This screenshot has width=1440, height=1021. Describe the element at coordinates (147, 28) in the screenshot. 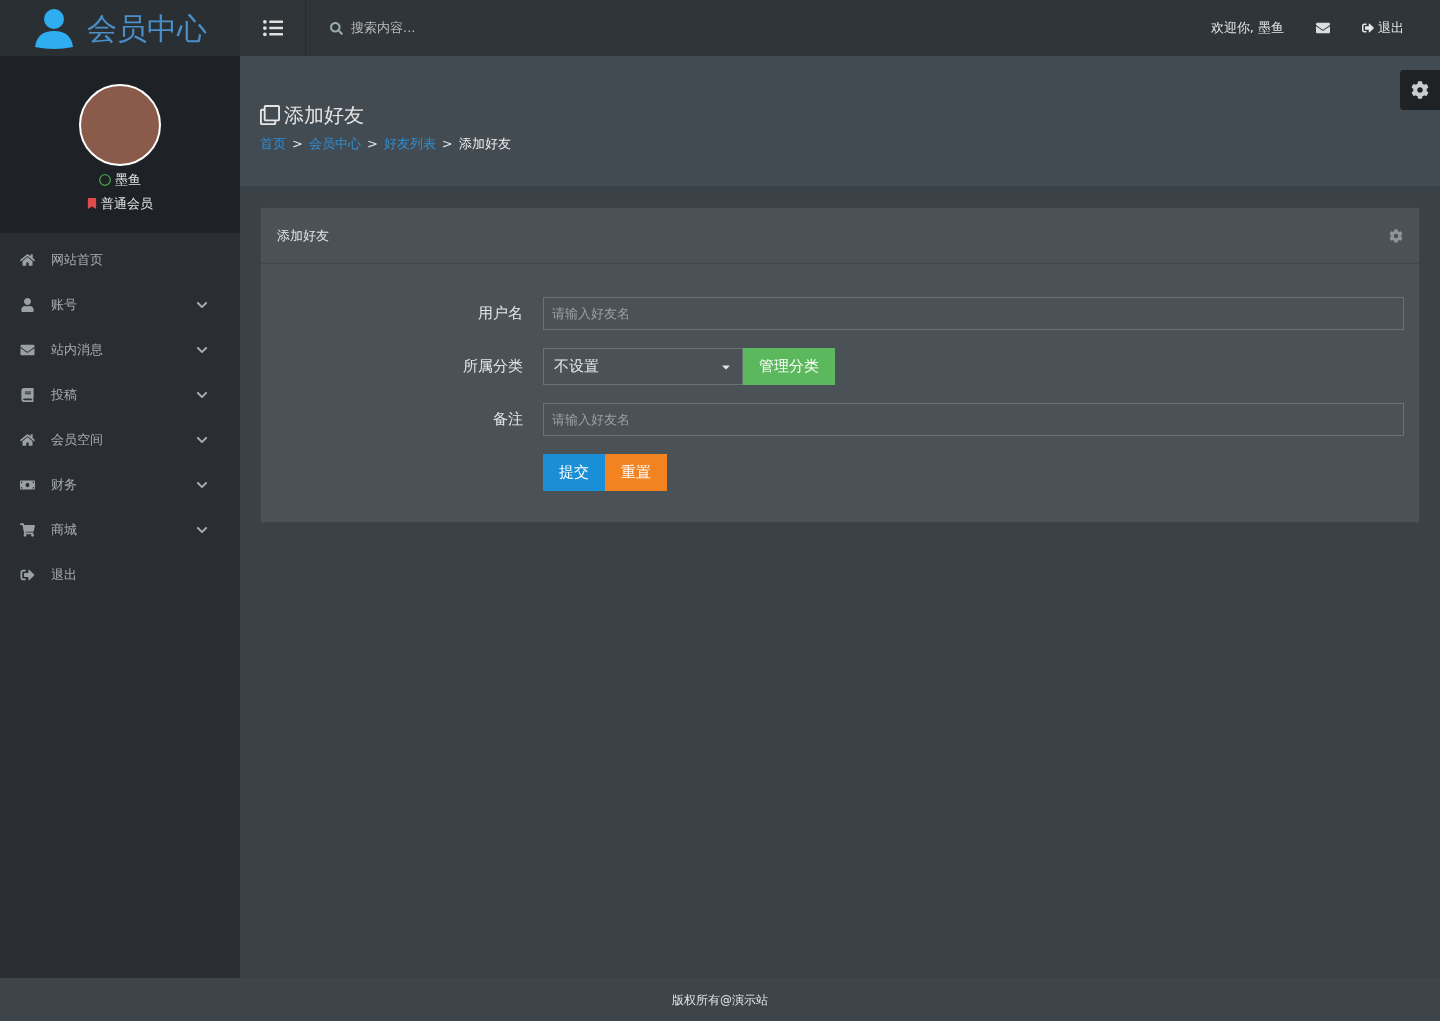

I see `logo-title: 会员中心` at that location.